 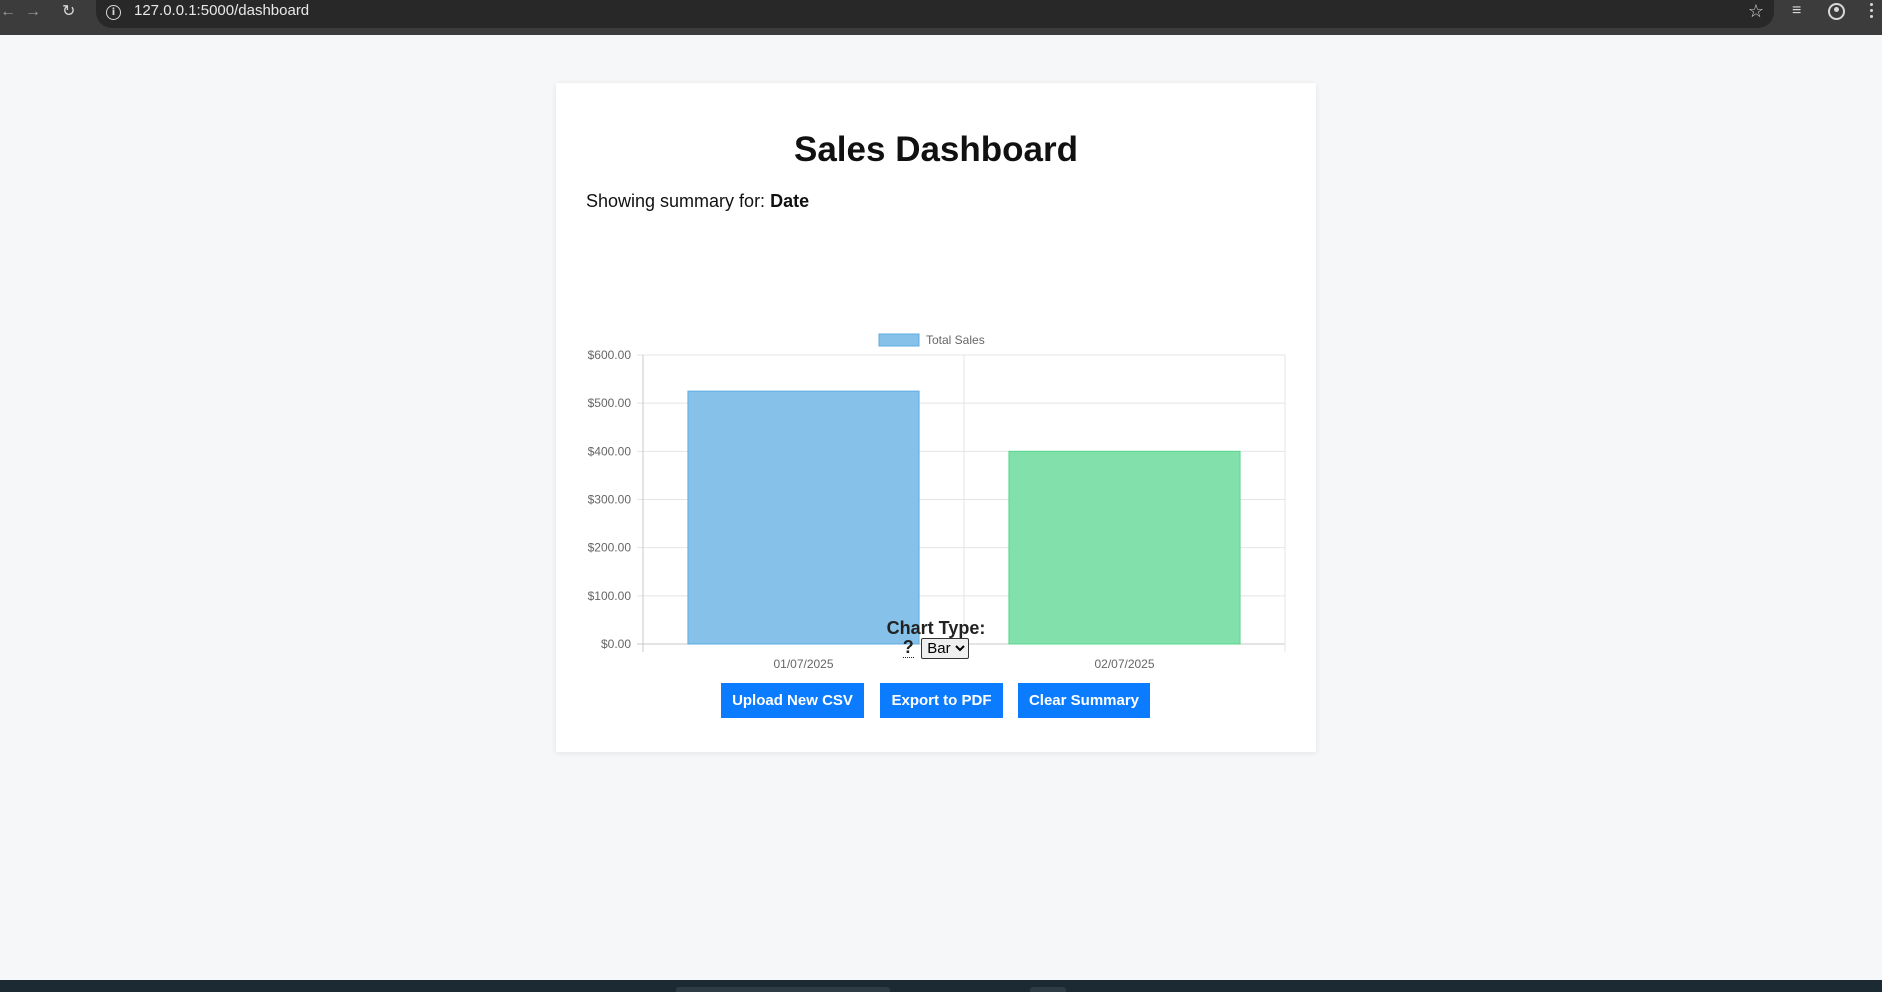 I want to click on legend-label: Total Sales, so click(x=955, y=340).